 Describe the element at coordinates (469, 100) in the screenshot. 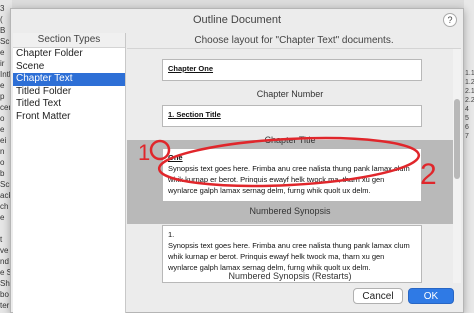

I see `inspector-fragment: 2.2` at that location.